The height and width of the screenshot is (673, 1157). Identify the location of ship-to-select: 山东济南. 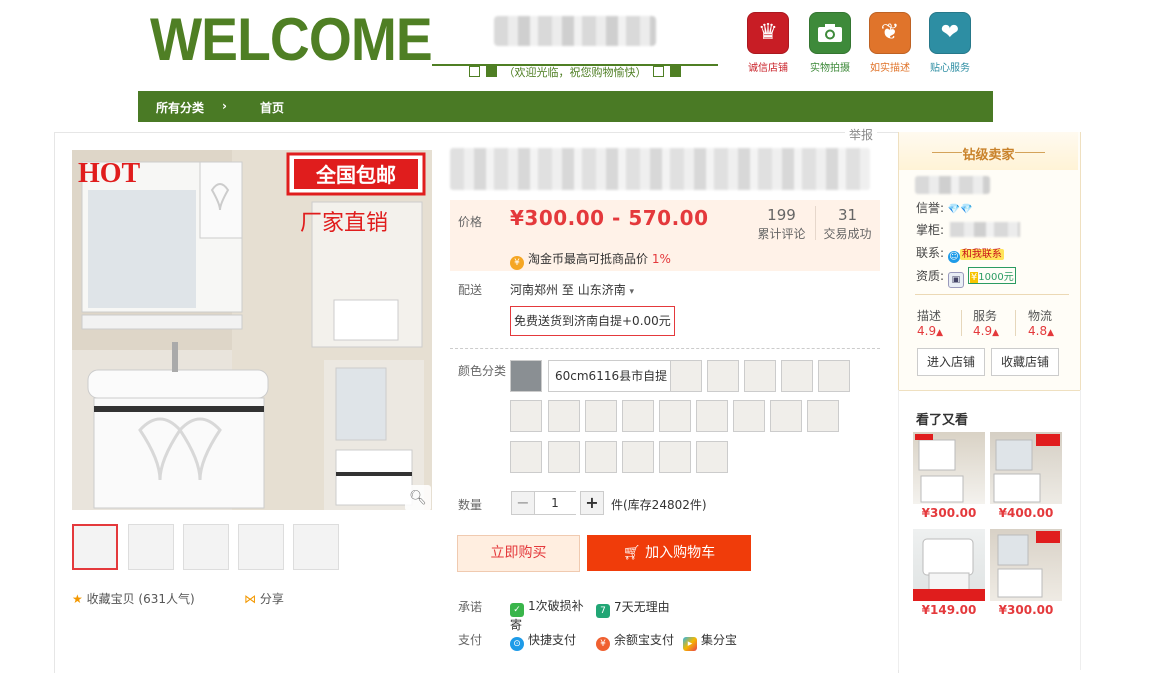
(602, 290).